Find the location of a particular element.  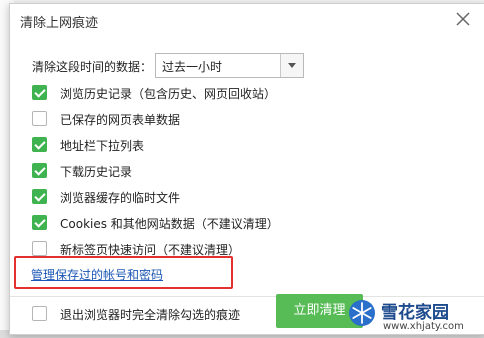

time-range-value: 过去一小时 is located at coordinates (192, 67).